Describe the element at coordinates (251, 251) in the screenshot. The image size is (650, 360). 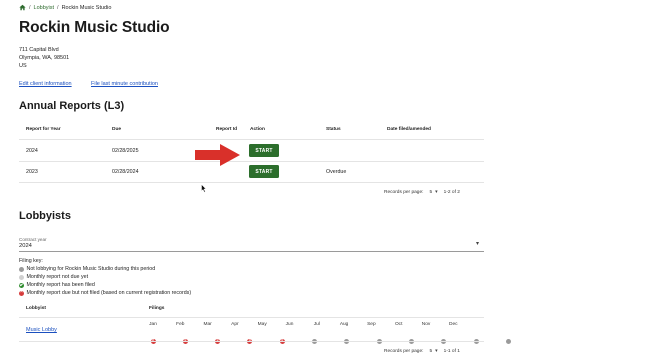
I see `contract-year-underline` at that location.